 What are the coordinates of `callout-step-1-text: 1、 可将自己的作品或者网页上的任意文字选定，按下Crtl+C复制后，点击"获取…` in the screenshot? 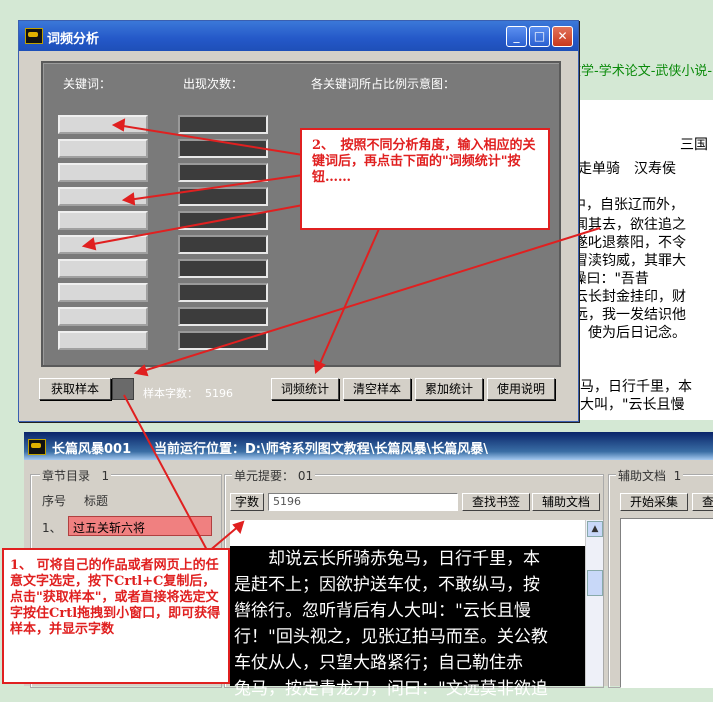 It's located at (115, 597).